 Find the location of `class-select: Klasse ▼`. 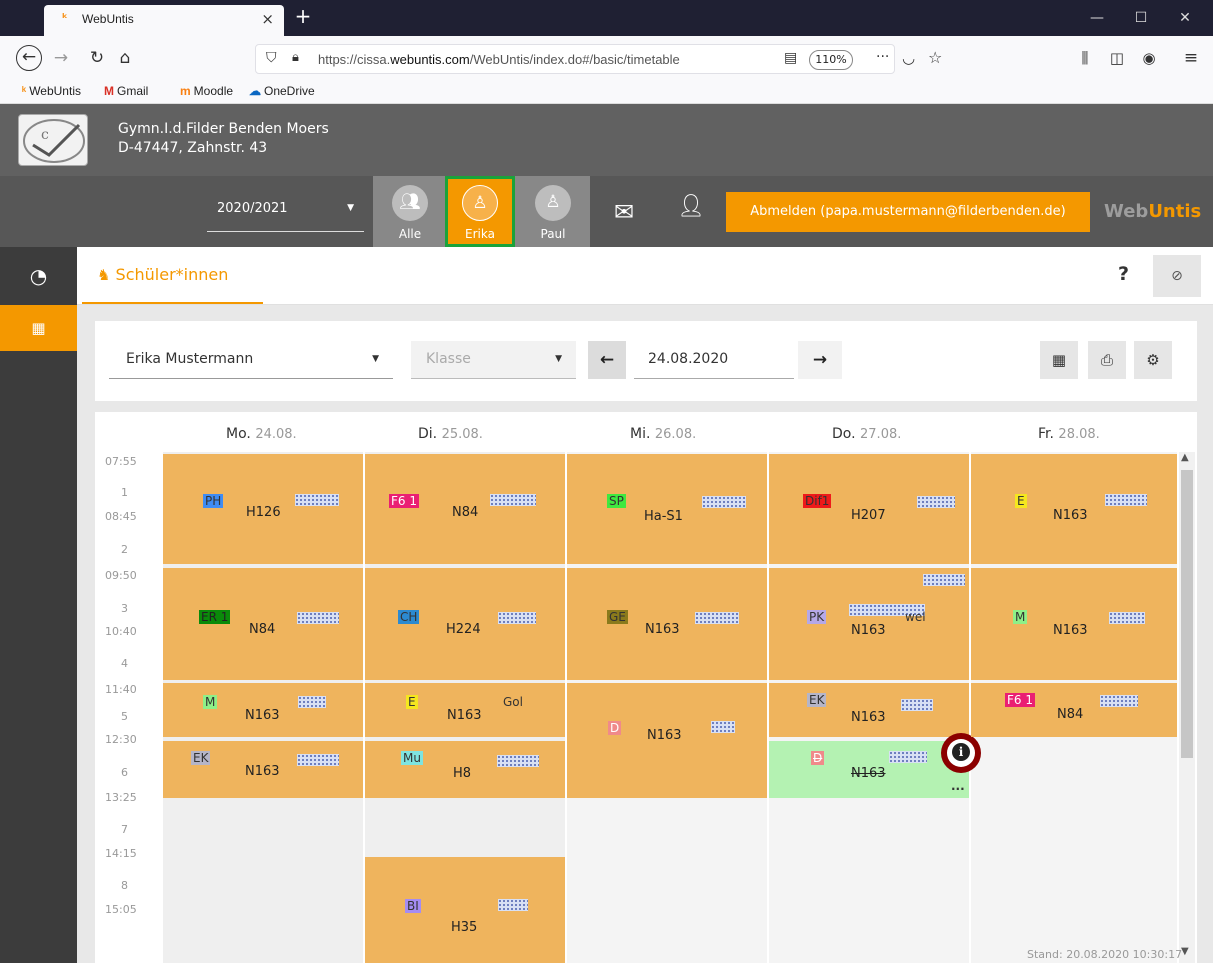

class-select: Klasse ▼ is located at coordinates (493, 360).